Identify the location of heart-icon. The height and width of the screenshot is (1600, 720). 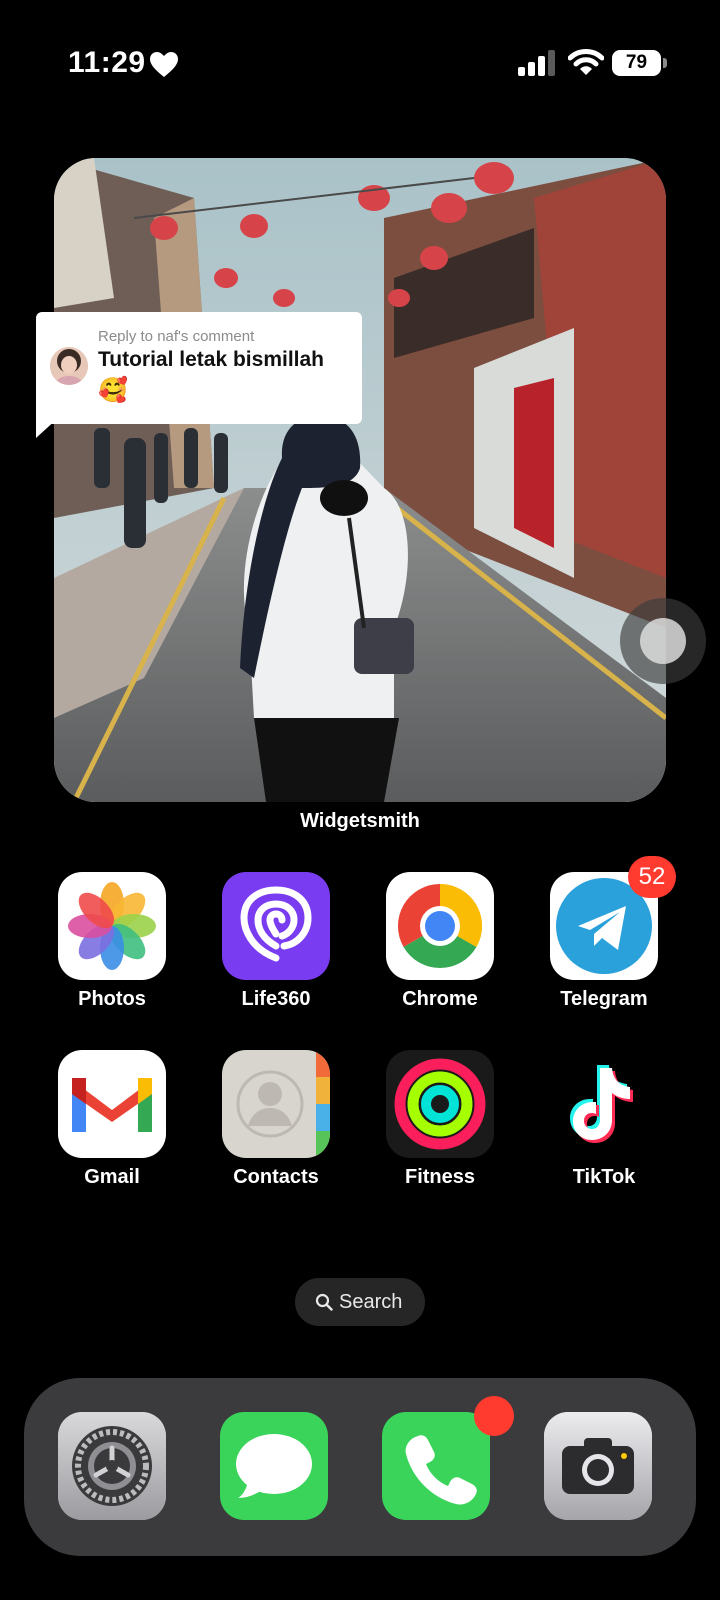
(164, 64).